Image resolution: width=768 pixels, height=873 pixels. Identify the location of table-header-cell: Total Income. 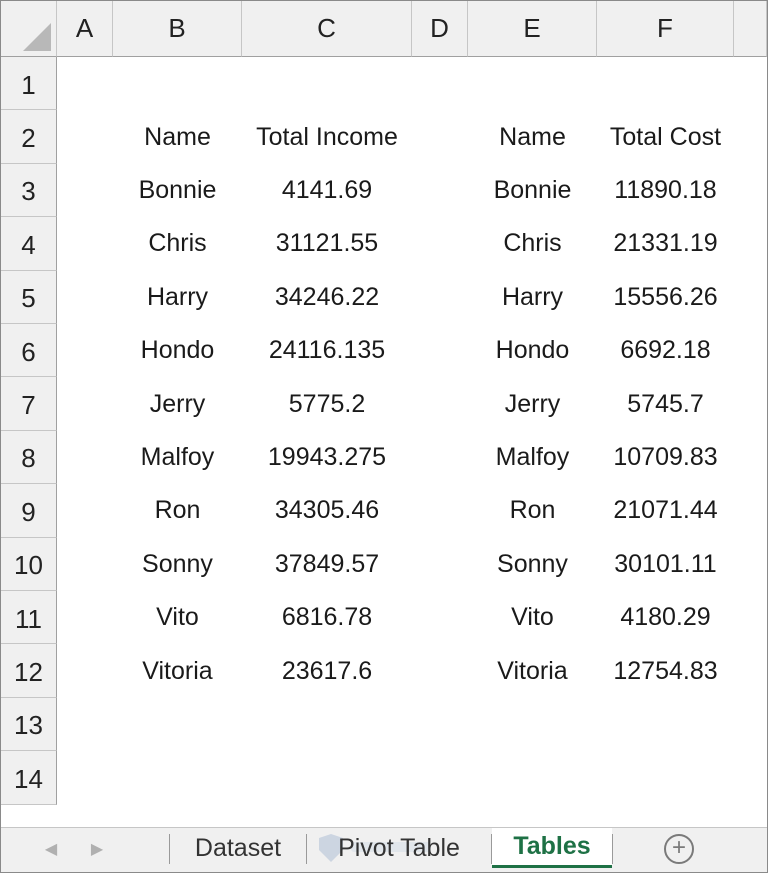
(327, 136).